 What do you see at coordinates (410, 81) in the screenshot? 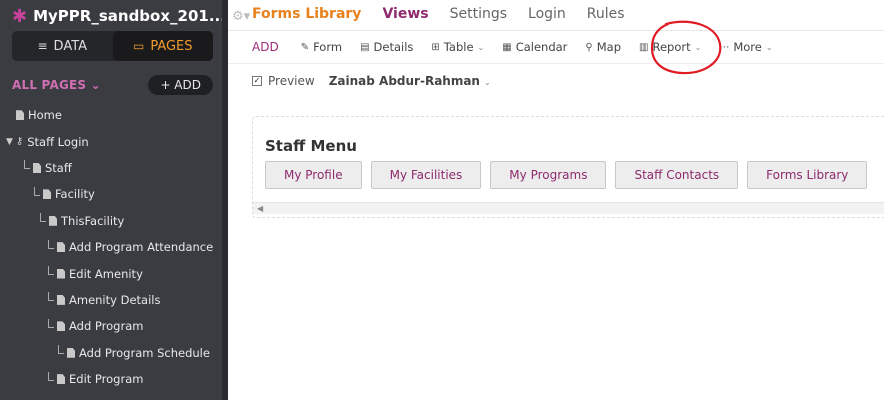
I see `preview-user-select: Zainab Abdur-Rahman ⌄` at bounding box center [410, 81].